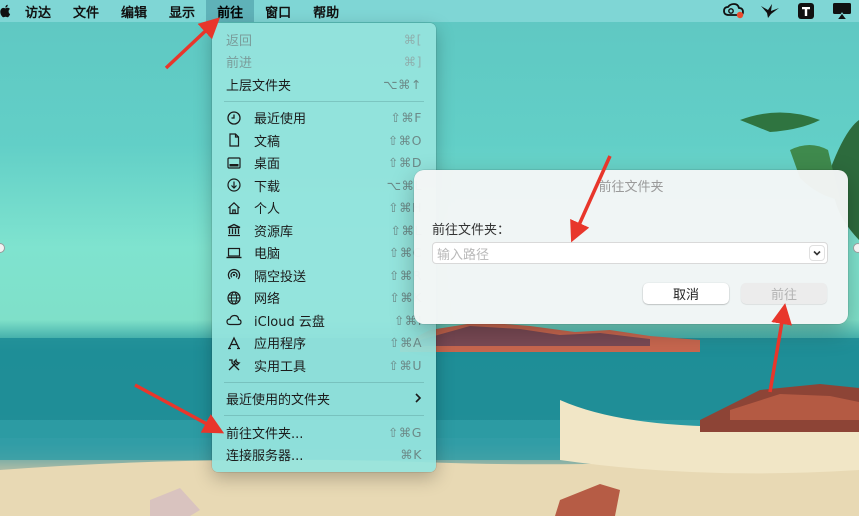  Describe the element at coordinates (280, 345) in the screenshot. I see `menu-item-label: 应用程序` at that location.